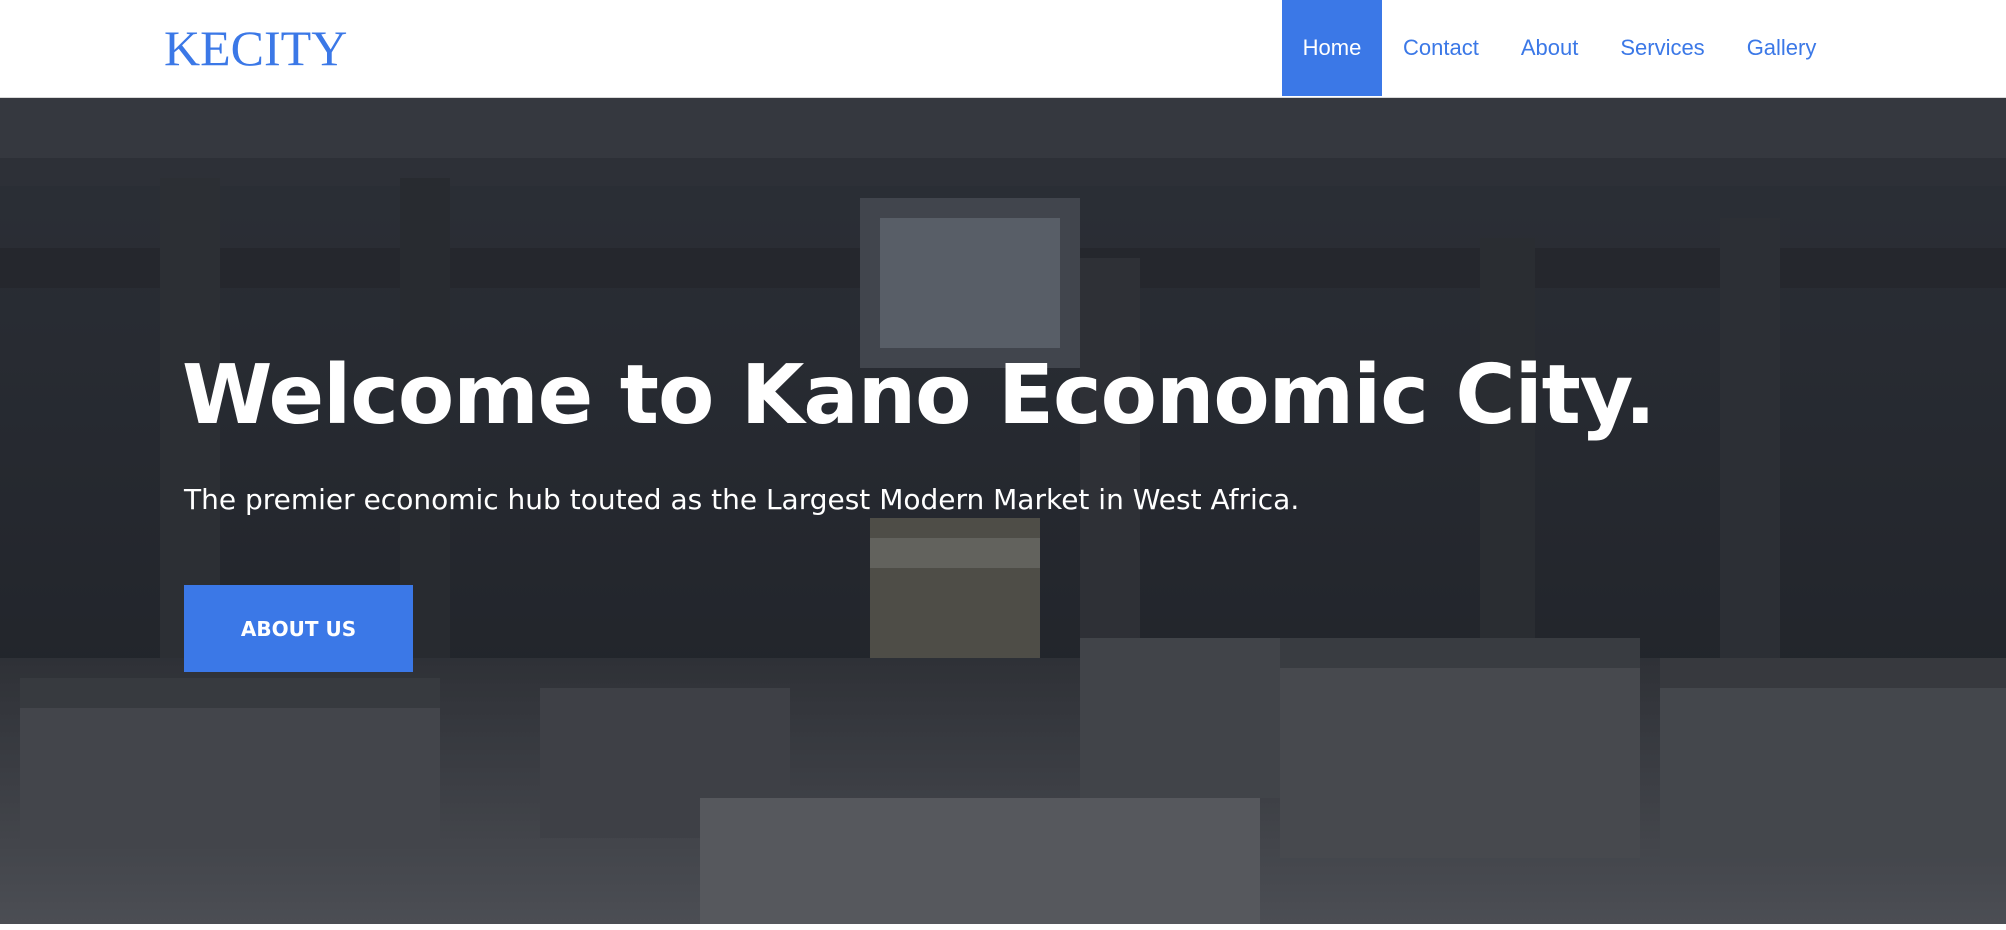 This screenshot has width=2006, height=930. What do you see at coordinates (1332, 48) in the screenshot?
I see `nav-item-home: Home` at bounding box center [1332, 48].